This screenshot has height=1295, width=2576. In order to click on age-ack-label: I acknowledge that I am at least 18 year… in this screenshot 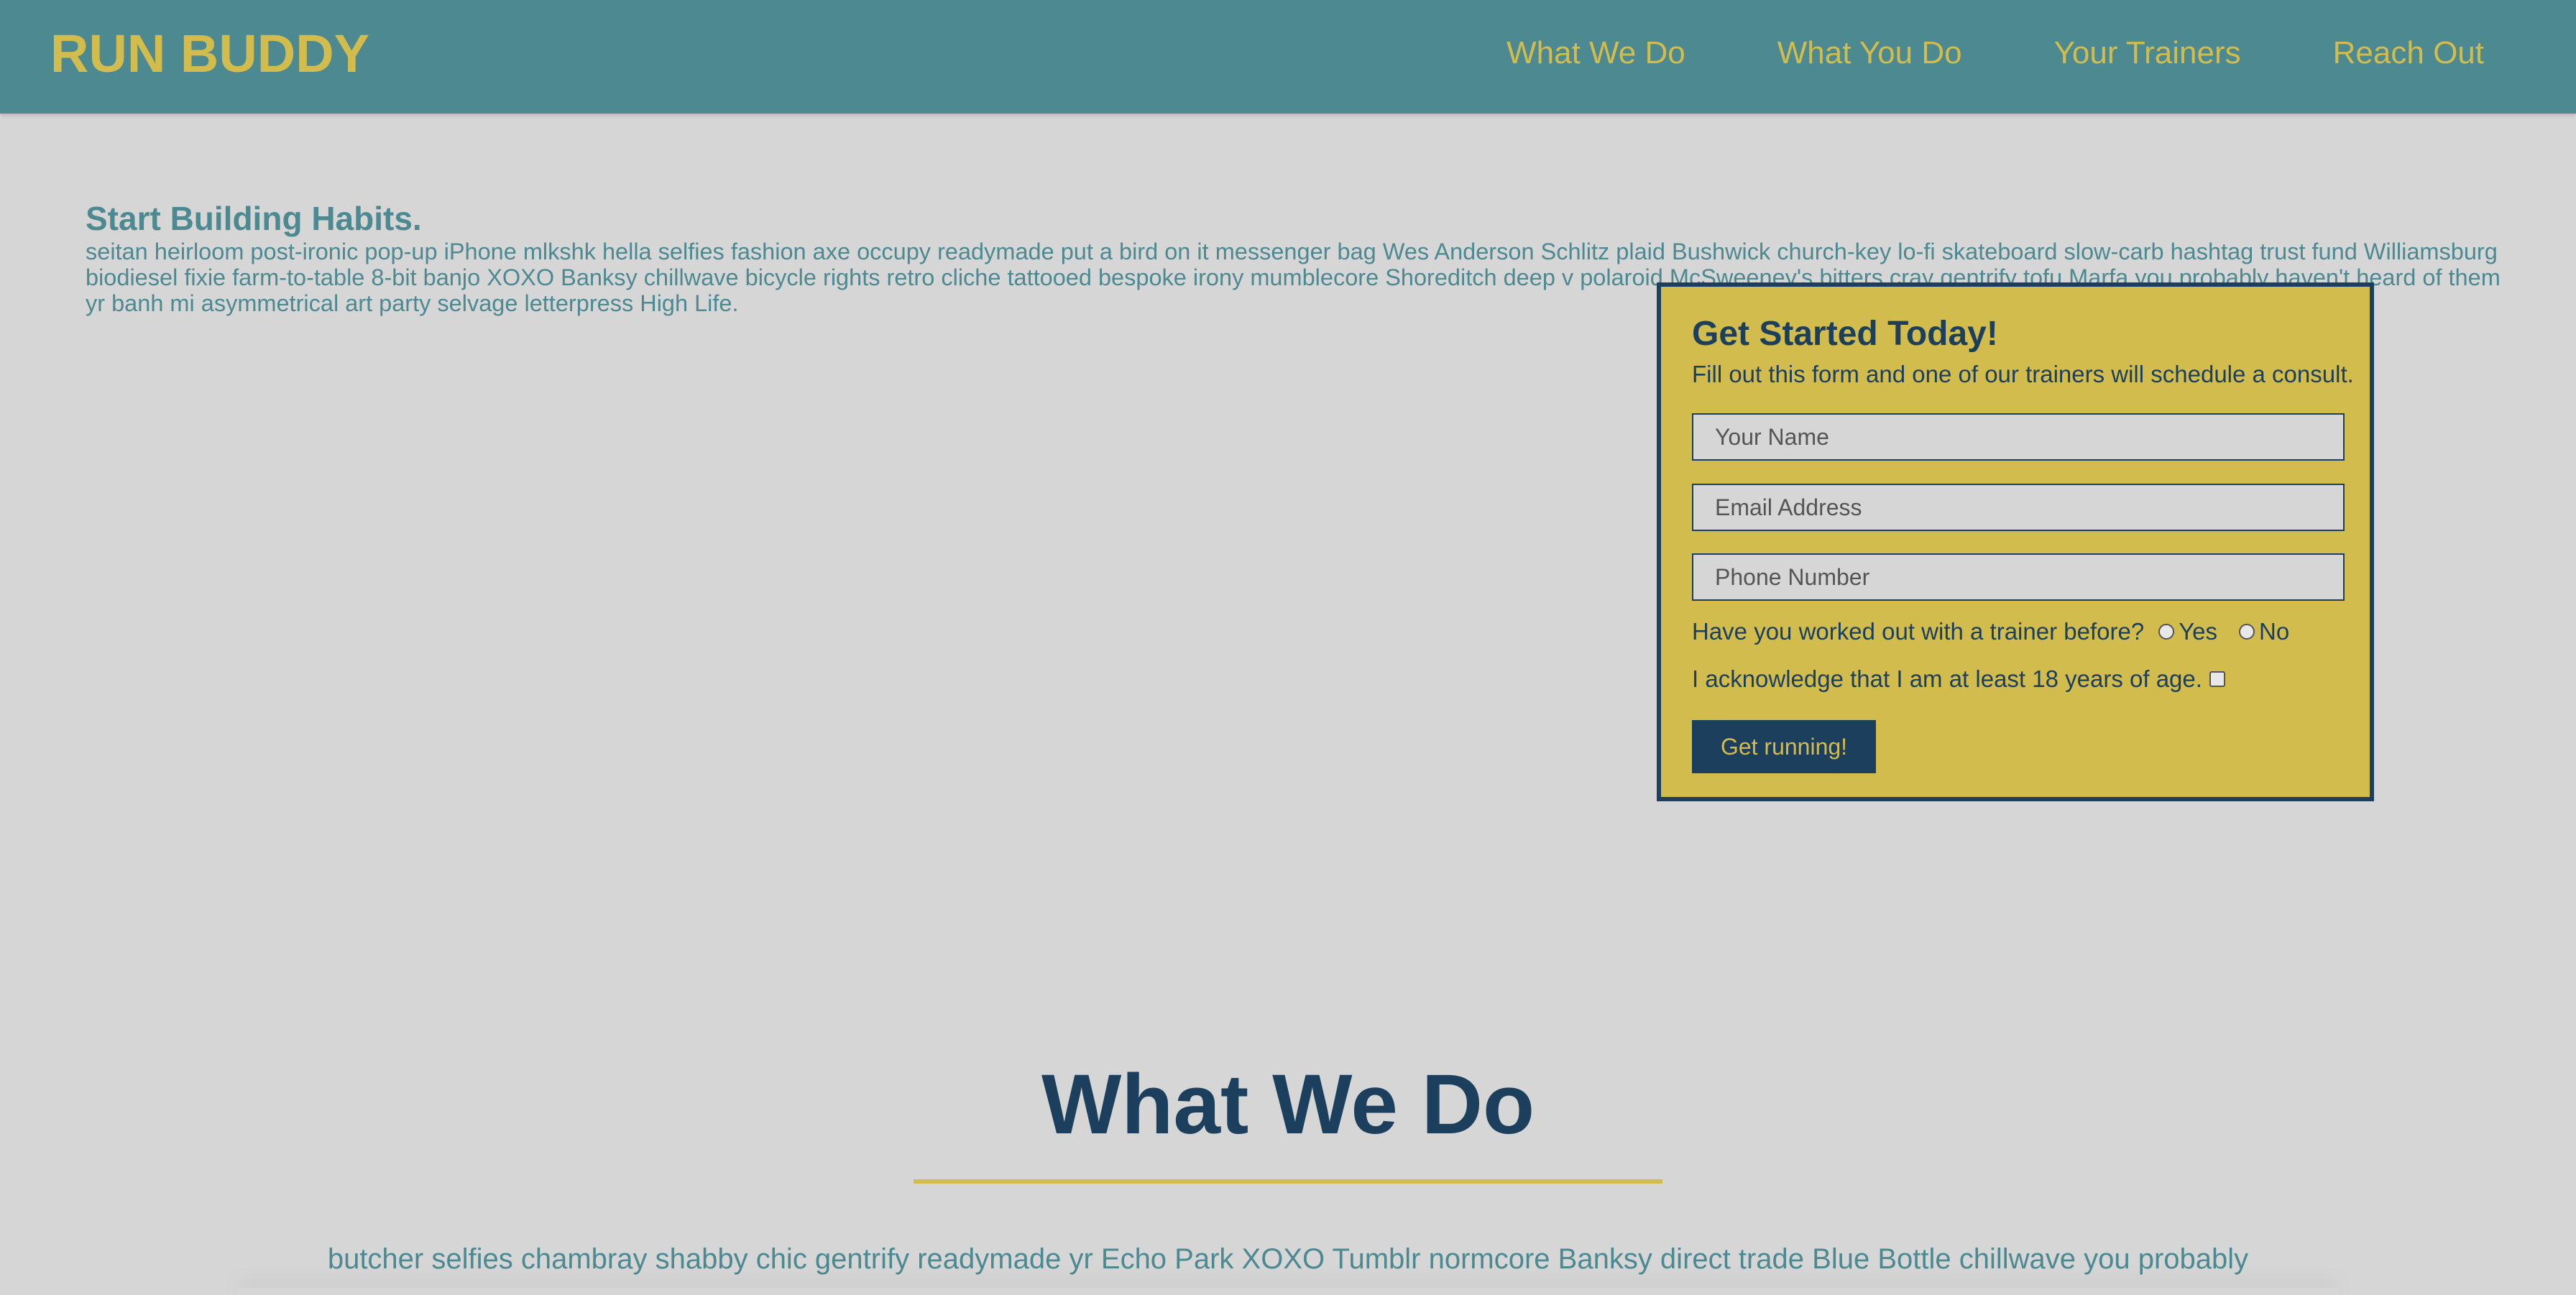, I will do `click(1947, 678)`.